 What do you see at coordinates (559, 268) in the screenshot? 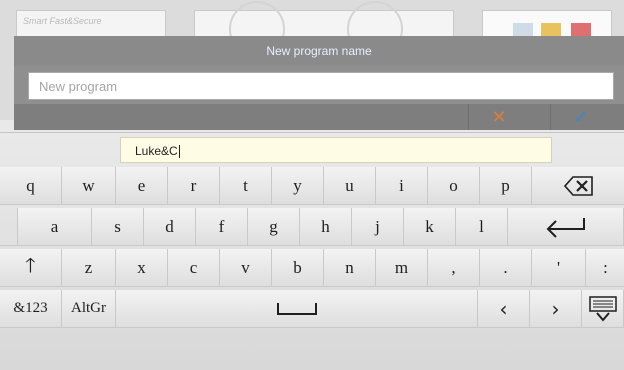
I see `key-apostrophe: '` at bounding box center [559, 268].